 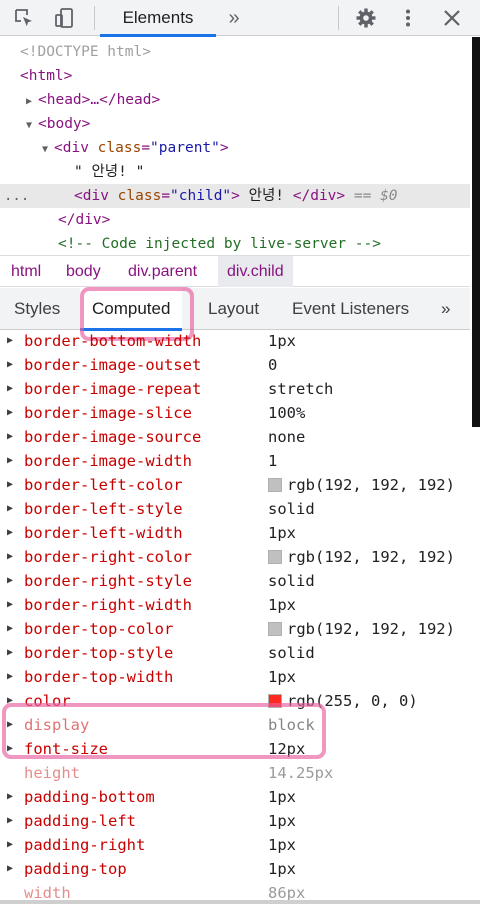 I want to click on computed-property-row: ▶ display block, so click(x=235, y=725).